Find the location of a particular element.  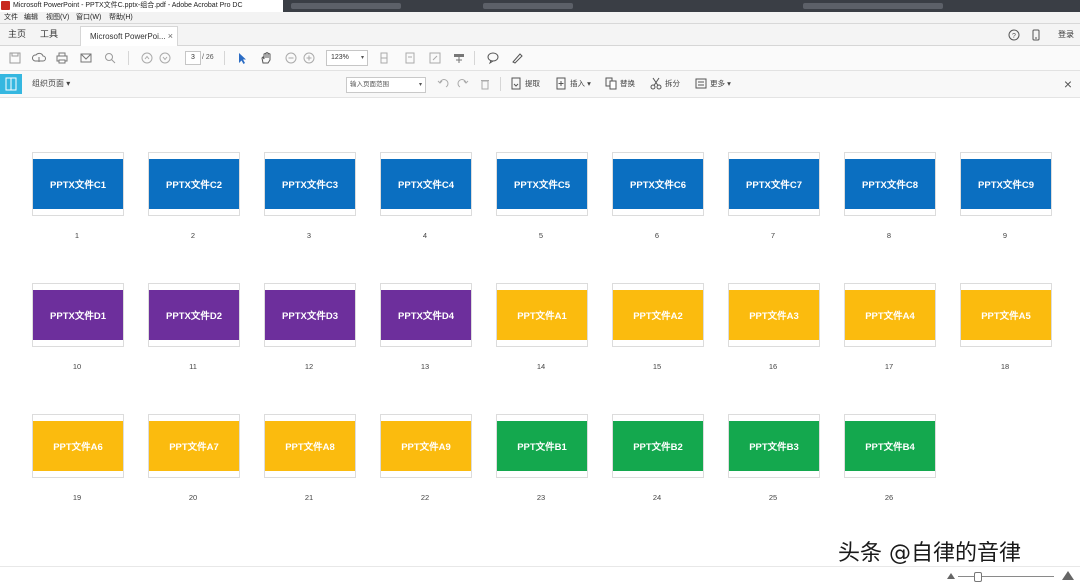

full-screen-icon is located at coordinates (435, 58).